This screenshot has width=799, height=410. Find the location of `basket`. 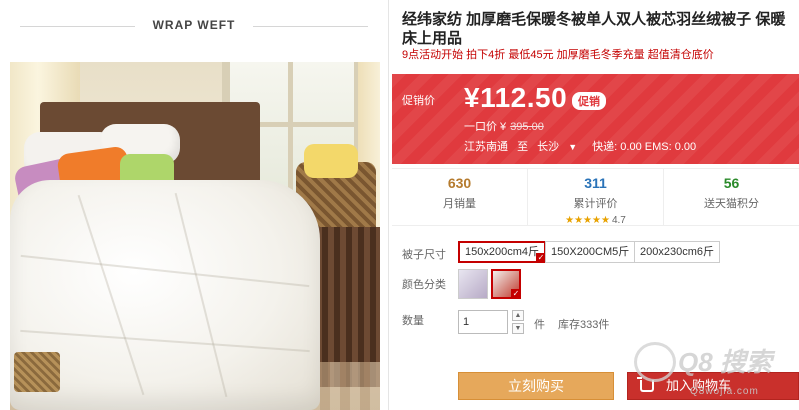

basket is located at coordinates (37, 372).